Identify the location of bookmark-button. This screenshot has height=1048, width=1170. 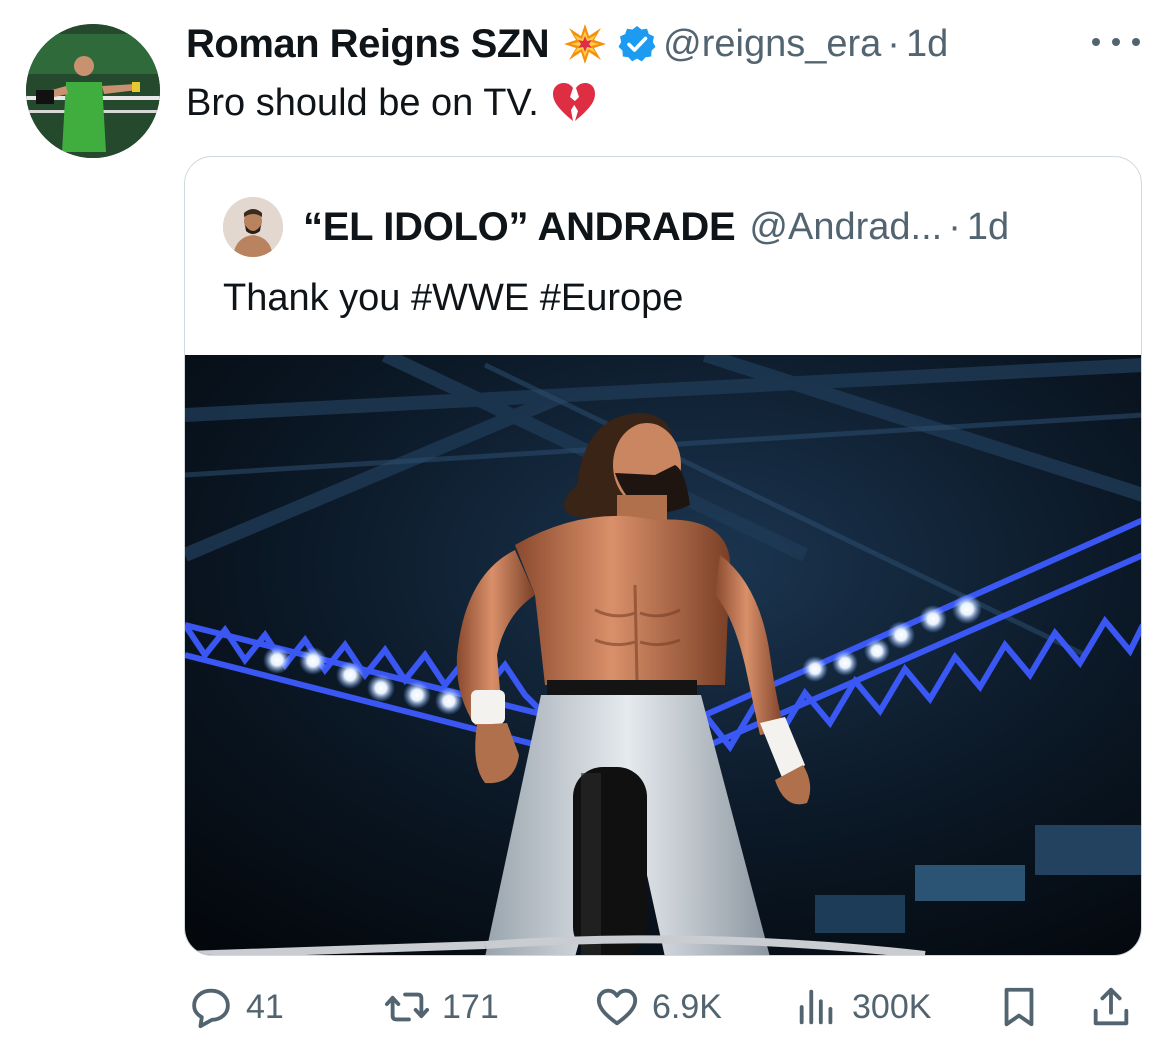
(1019, 1007).